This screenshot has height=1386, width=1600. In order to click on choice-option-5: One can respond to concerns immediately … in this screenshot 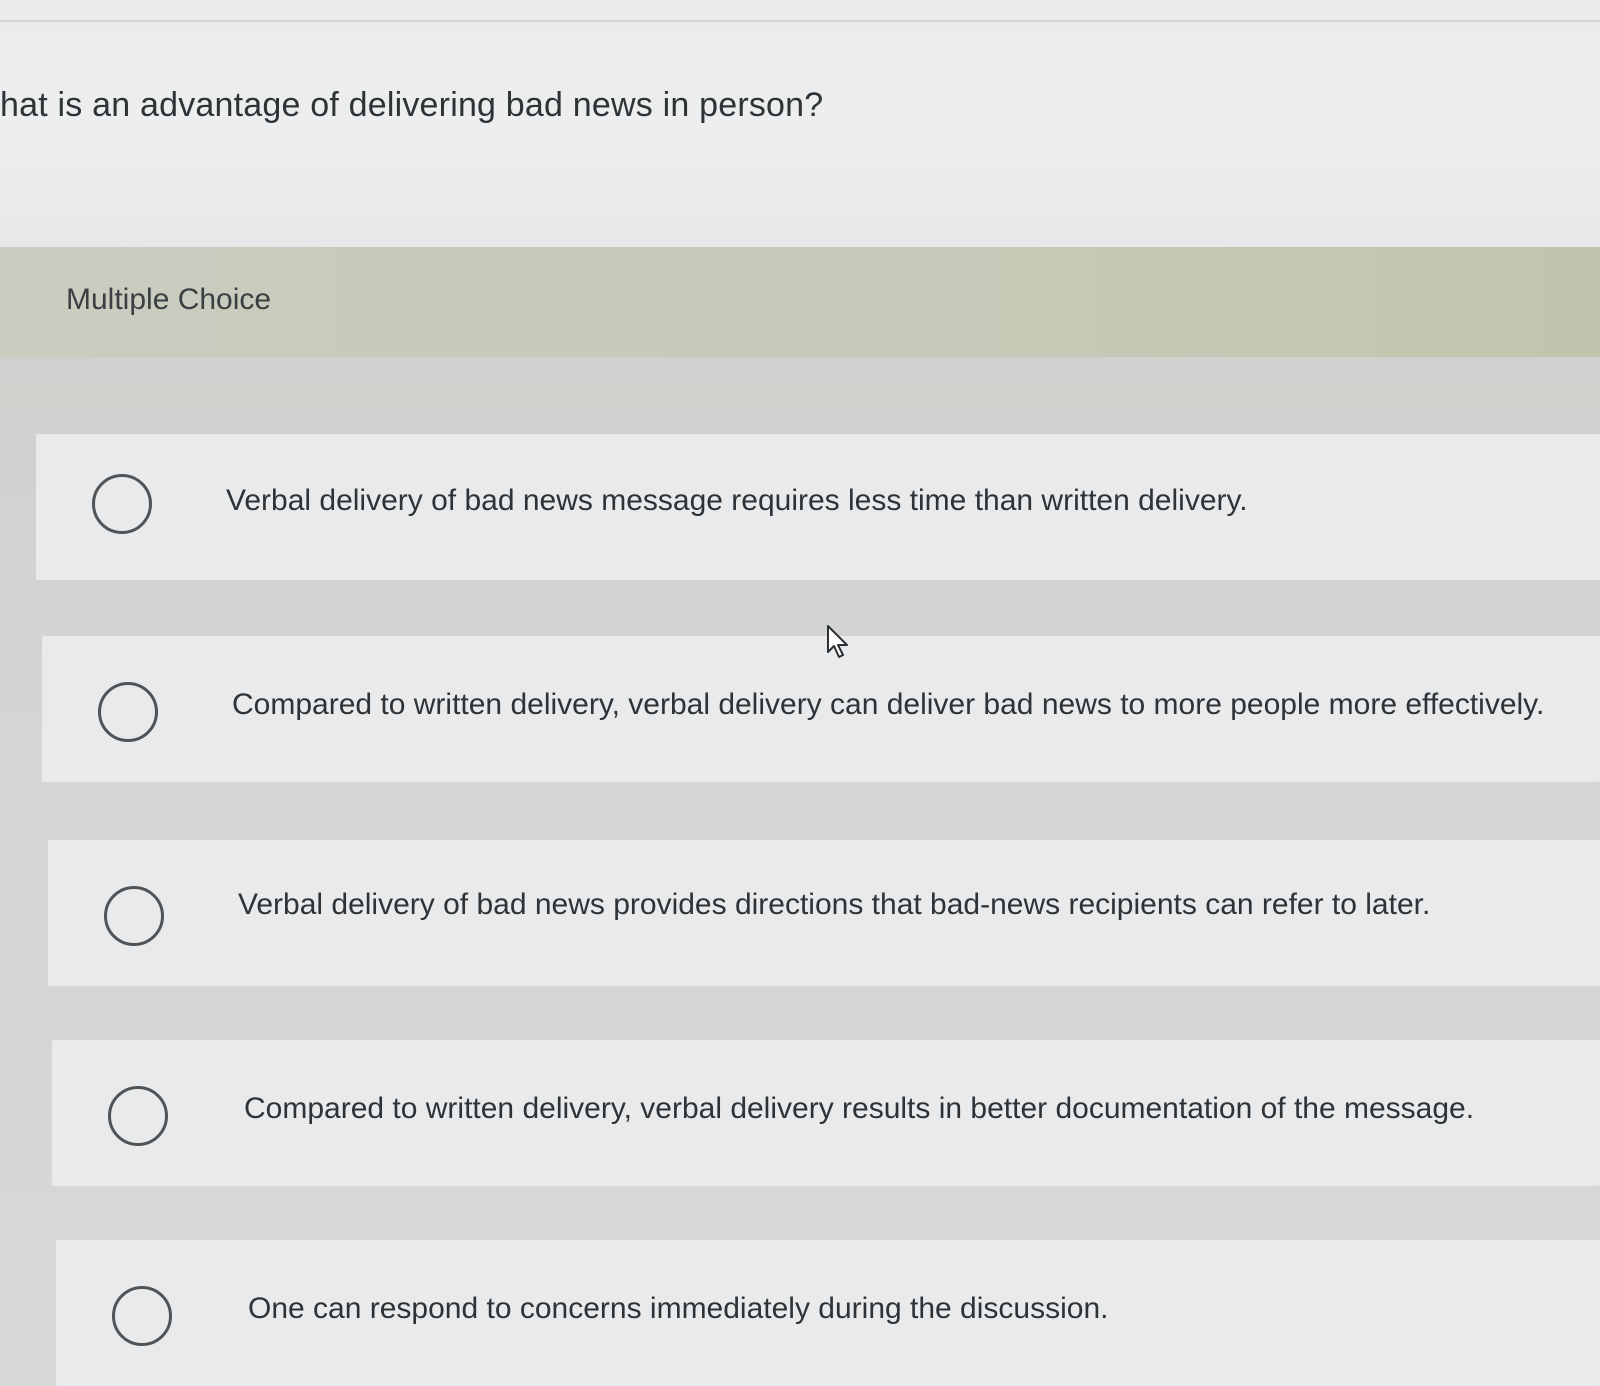, I will do `click(828, 1313)`.